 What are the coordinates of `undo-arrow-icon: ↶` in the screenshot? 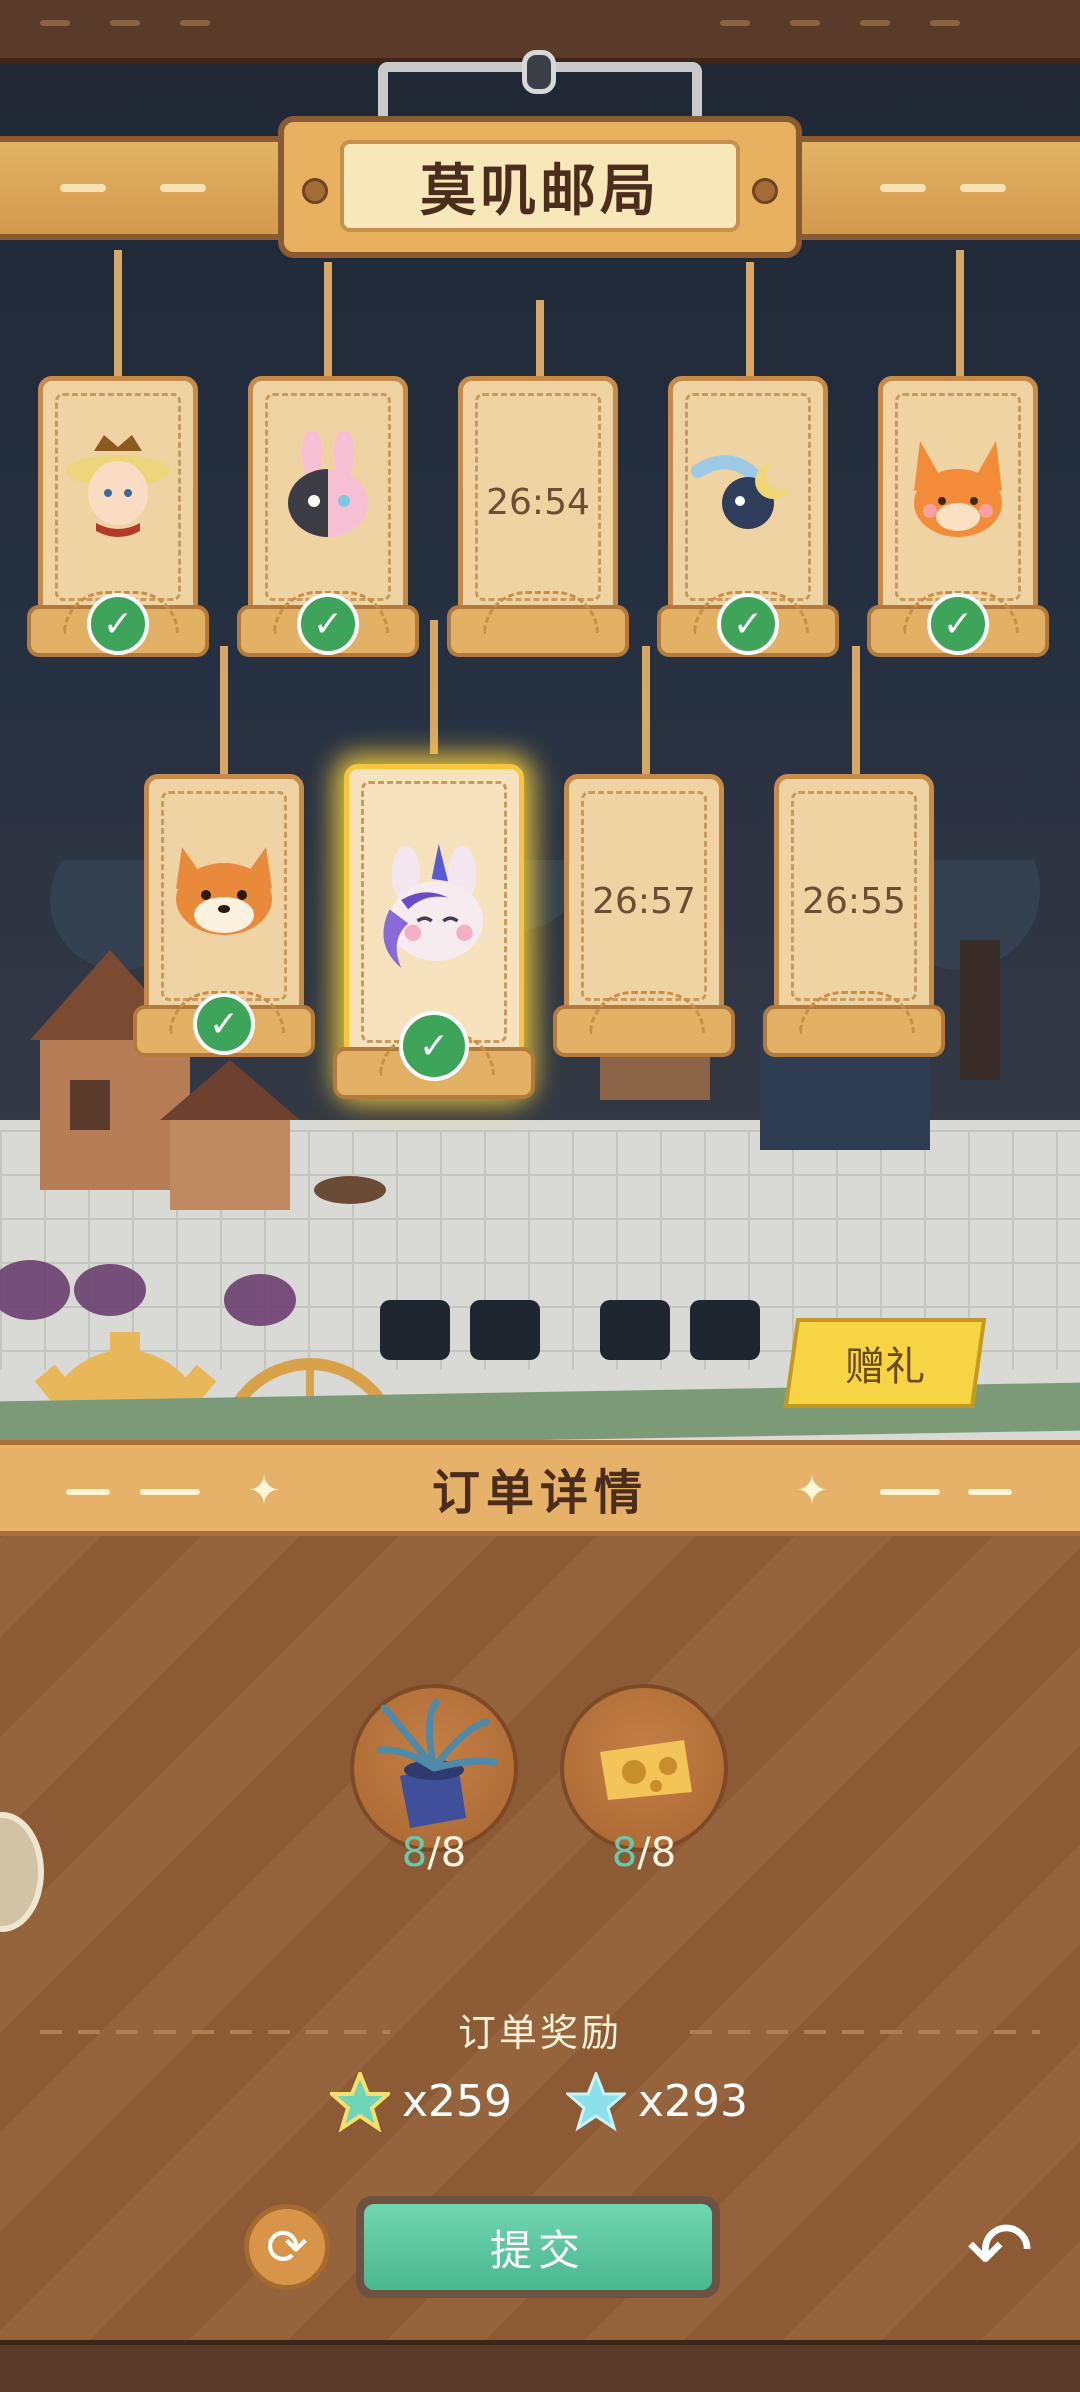 It's located at (1000, 2250).